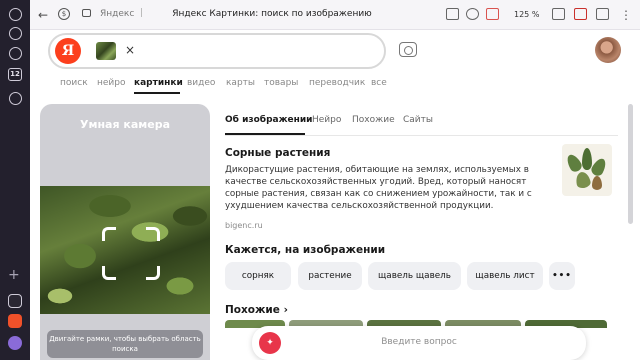 The image size is (640, 360). What do you see at coordinates (418, 120) in the screenshot?
I see `tab-sites: Сайты` at bounding box center [418, 120].